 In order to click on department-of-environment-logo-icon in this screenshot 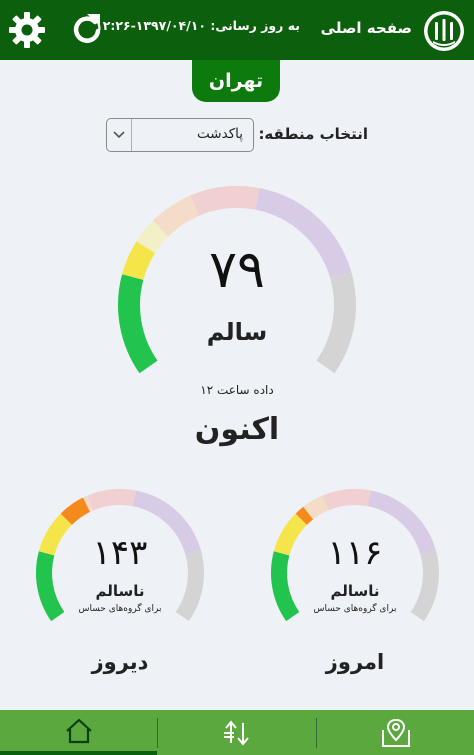, I will do `click(444, 31)`.